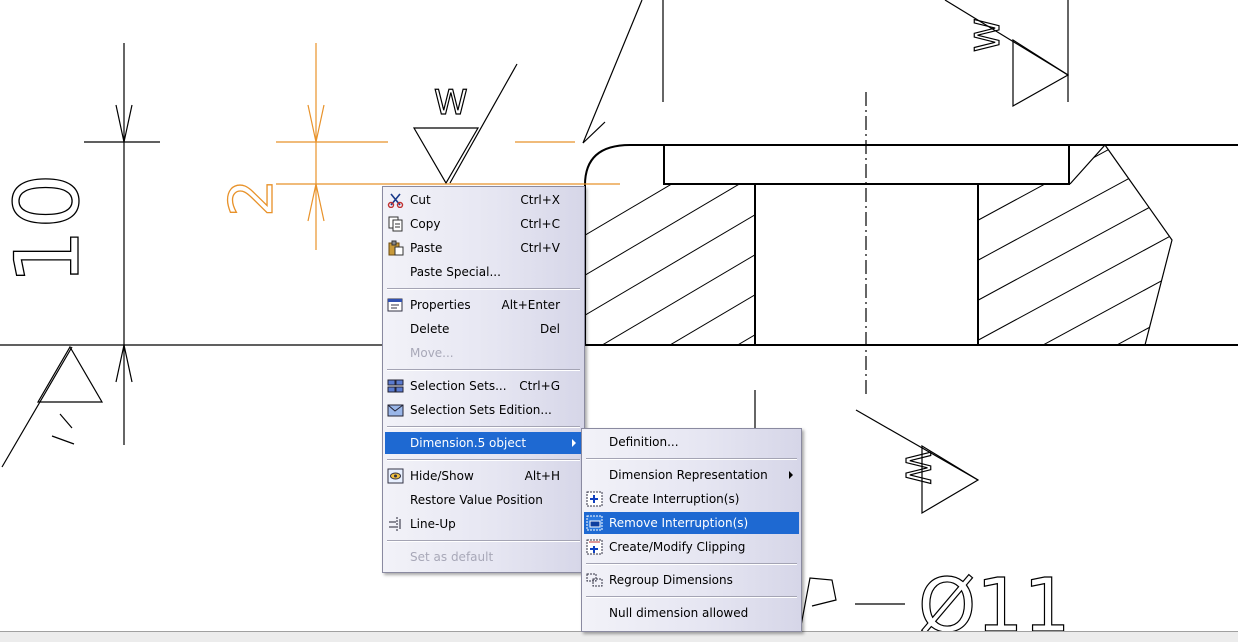 The height and width of the screenshot is (642, 1238). Describe the element at coordinates (679, 523) in the screenshot. I see `submenu-item-label: Remove Interruption(s)` at that location.